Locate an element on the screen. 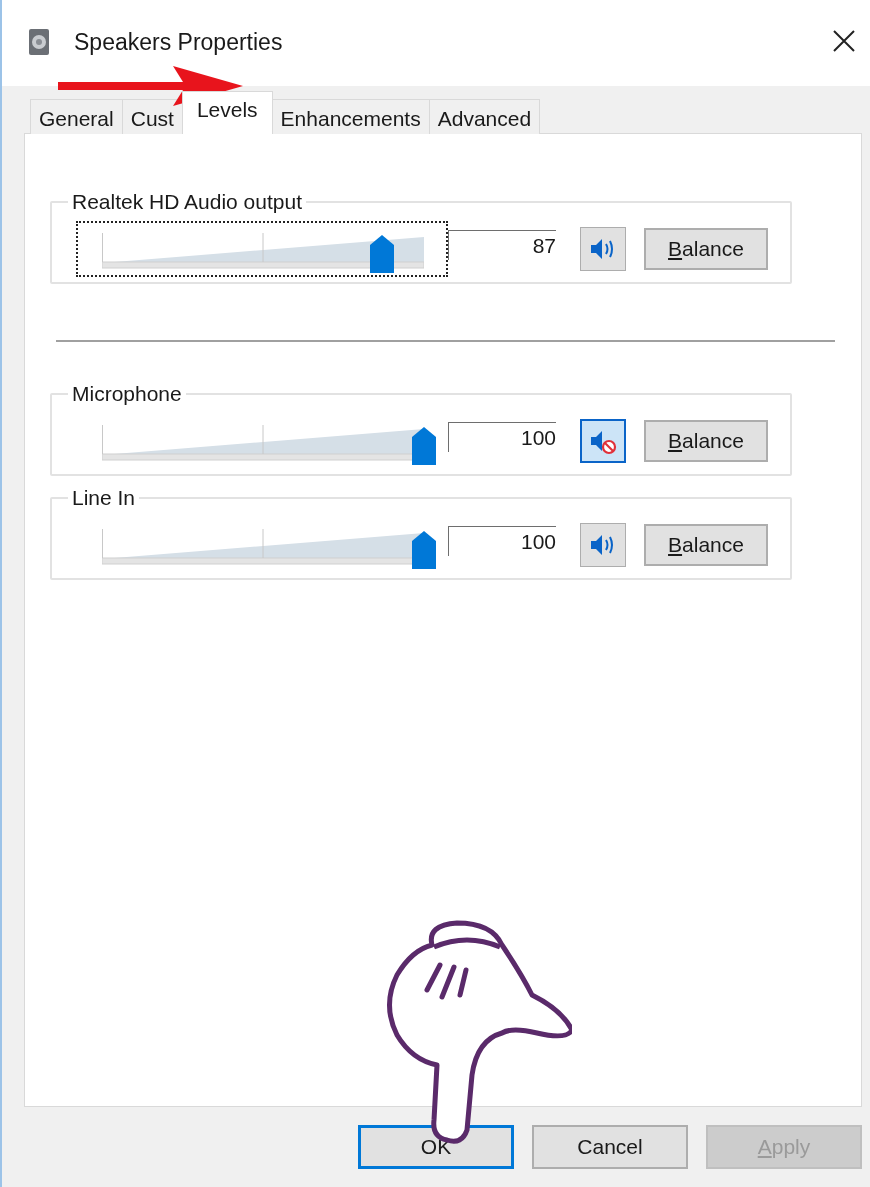  dialog-button: OK is located at coordinates (436, 1147).